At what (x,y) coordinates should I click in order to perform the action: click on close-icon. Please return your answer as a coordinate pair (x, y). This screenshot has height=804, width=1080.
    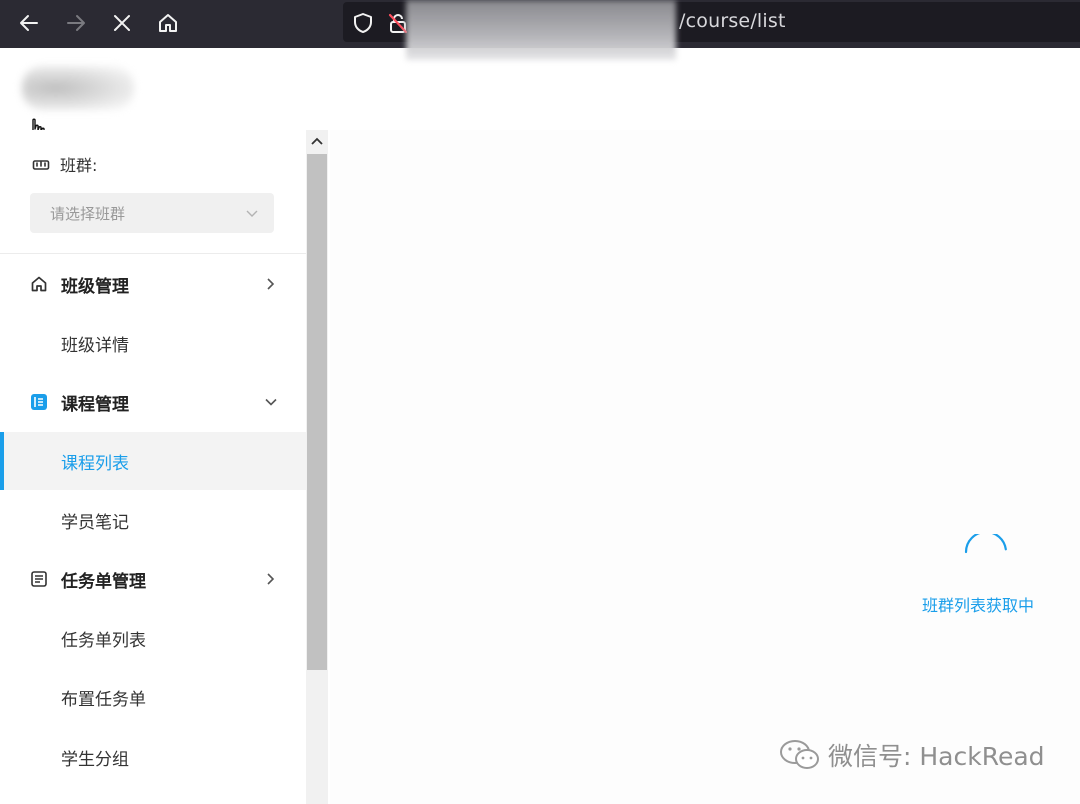
    Looking at the image, I should click on (122, 23).